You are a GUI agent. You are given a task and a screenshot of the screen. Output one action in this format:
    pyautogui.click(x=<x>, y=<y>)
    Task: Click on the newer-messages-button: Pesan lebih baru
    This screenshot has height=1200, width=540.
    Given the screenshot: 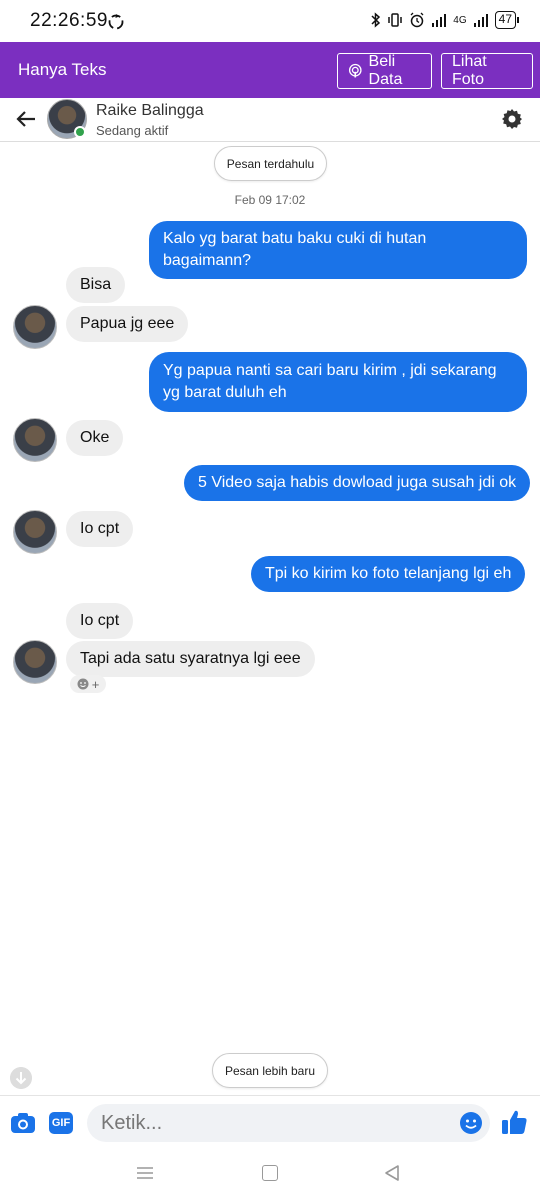 What is the action you would take?
    pyautogui.click(x=270, y=1070)
    